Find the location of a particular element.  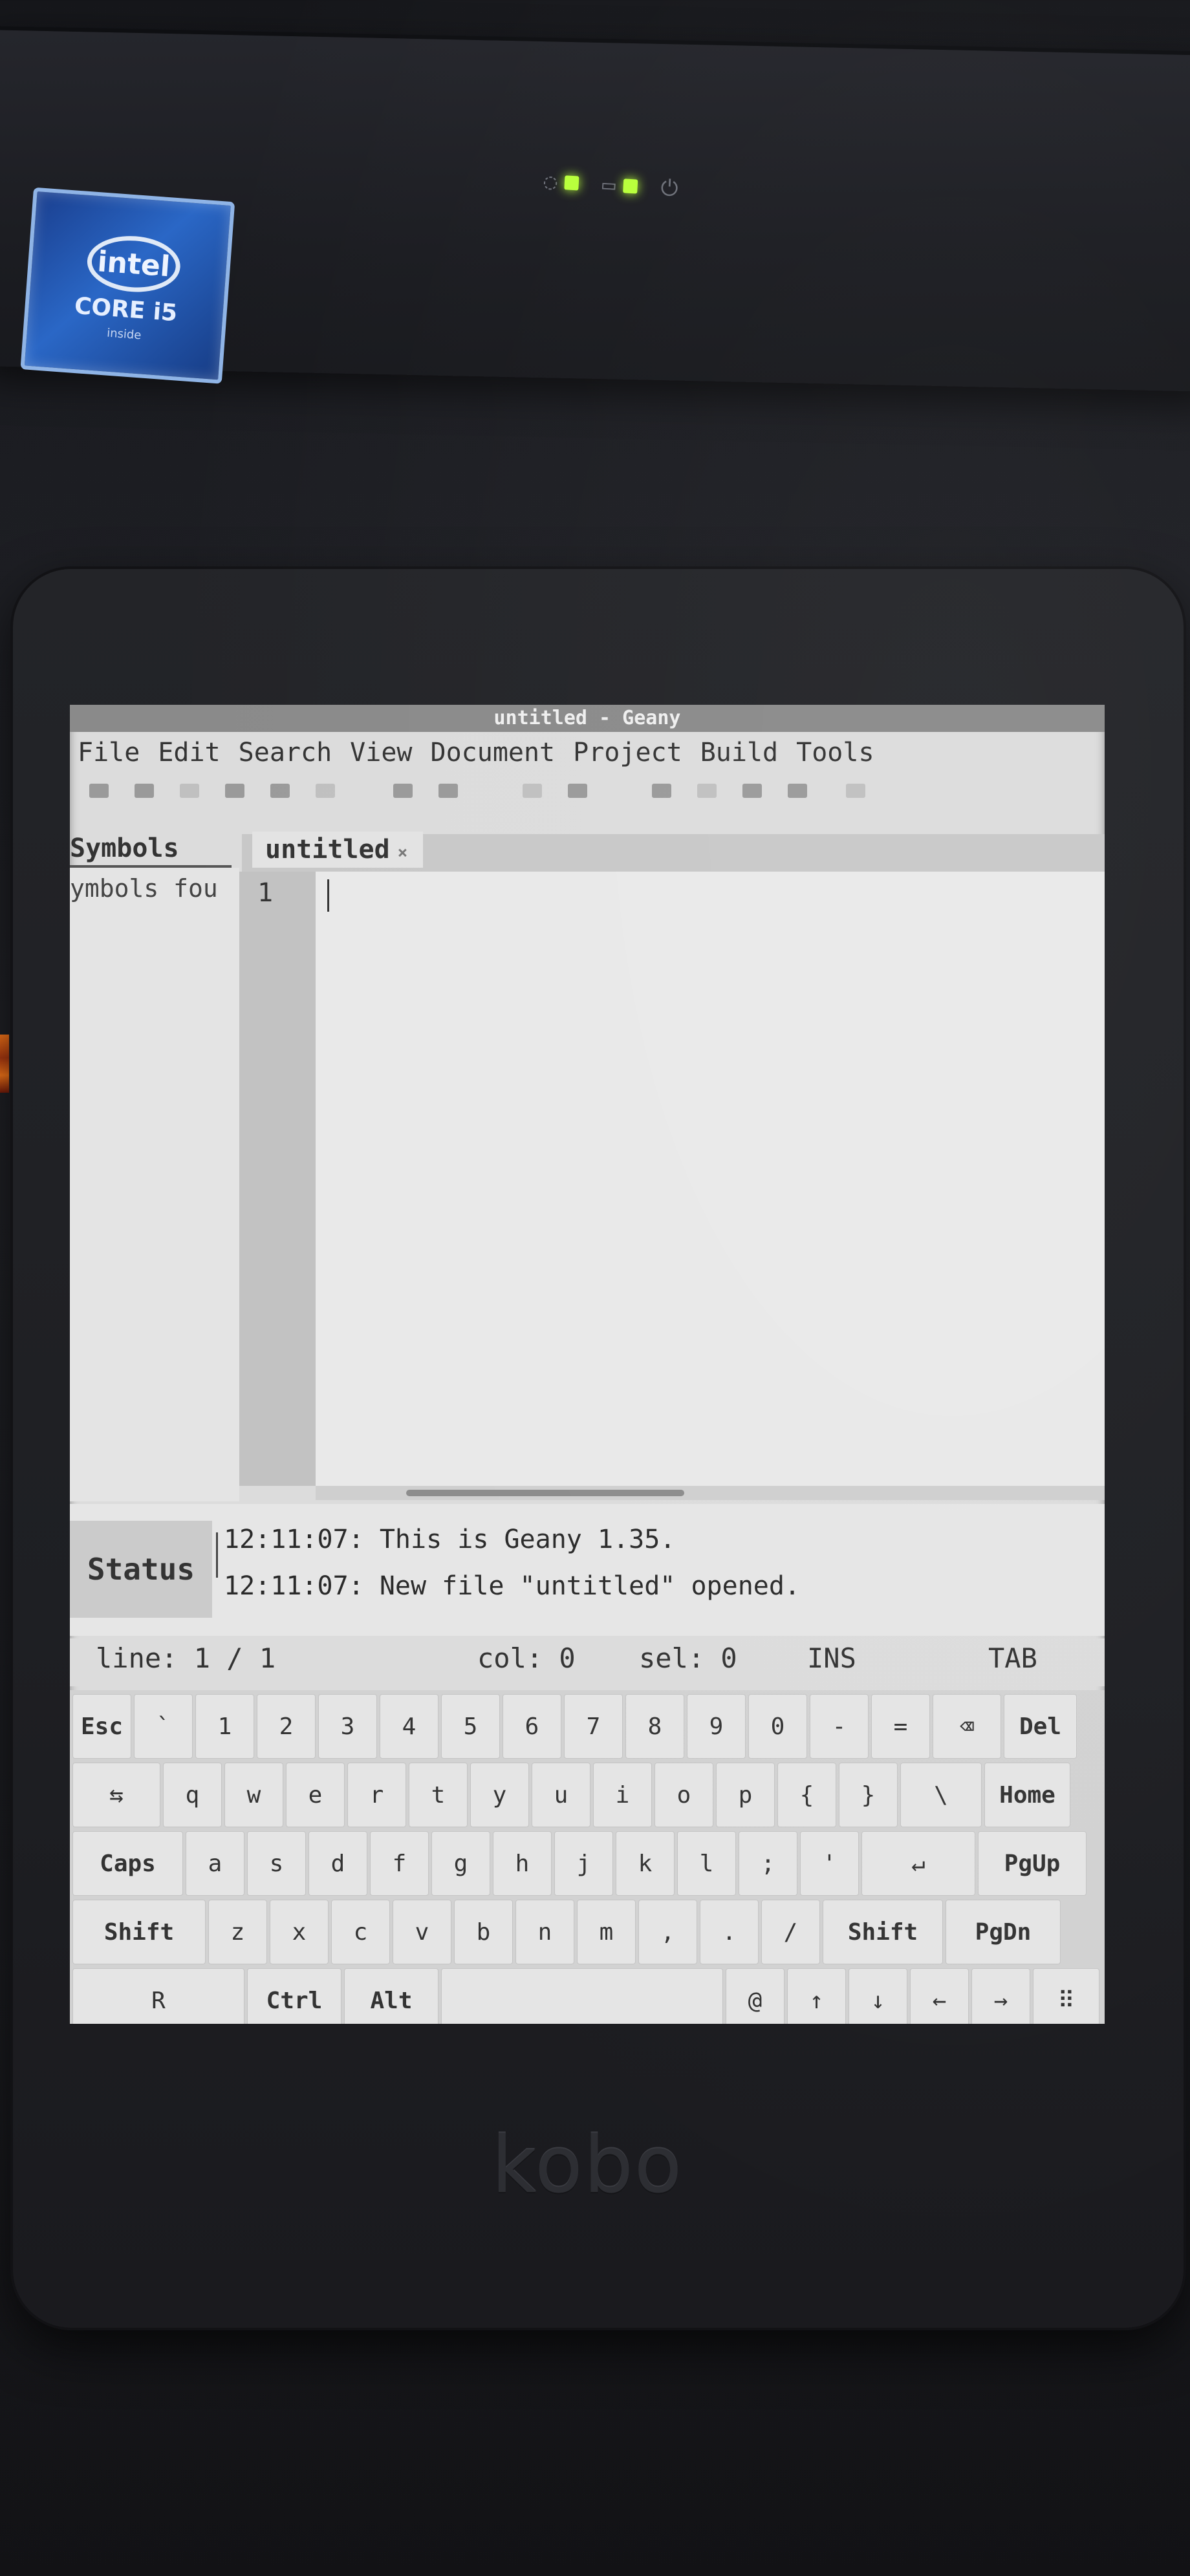

open-icon is located at coordinates (144, 791).